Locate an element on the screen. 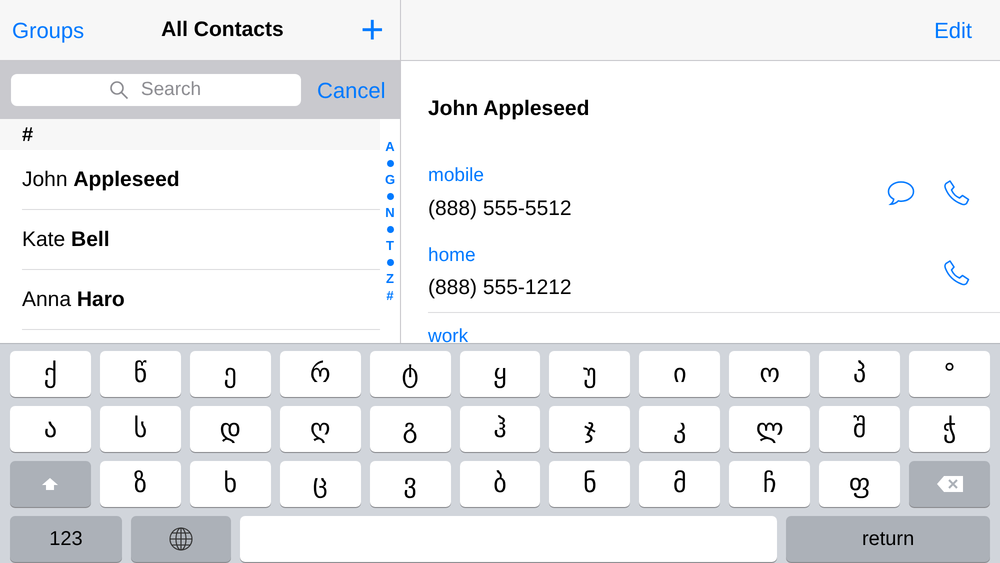 Image resolution: width=1000 pixels, height=563 pixels. keyboard-key: ე is located at coordinates (230, 374).